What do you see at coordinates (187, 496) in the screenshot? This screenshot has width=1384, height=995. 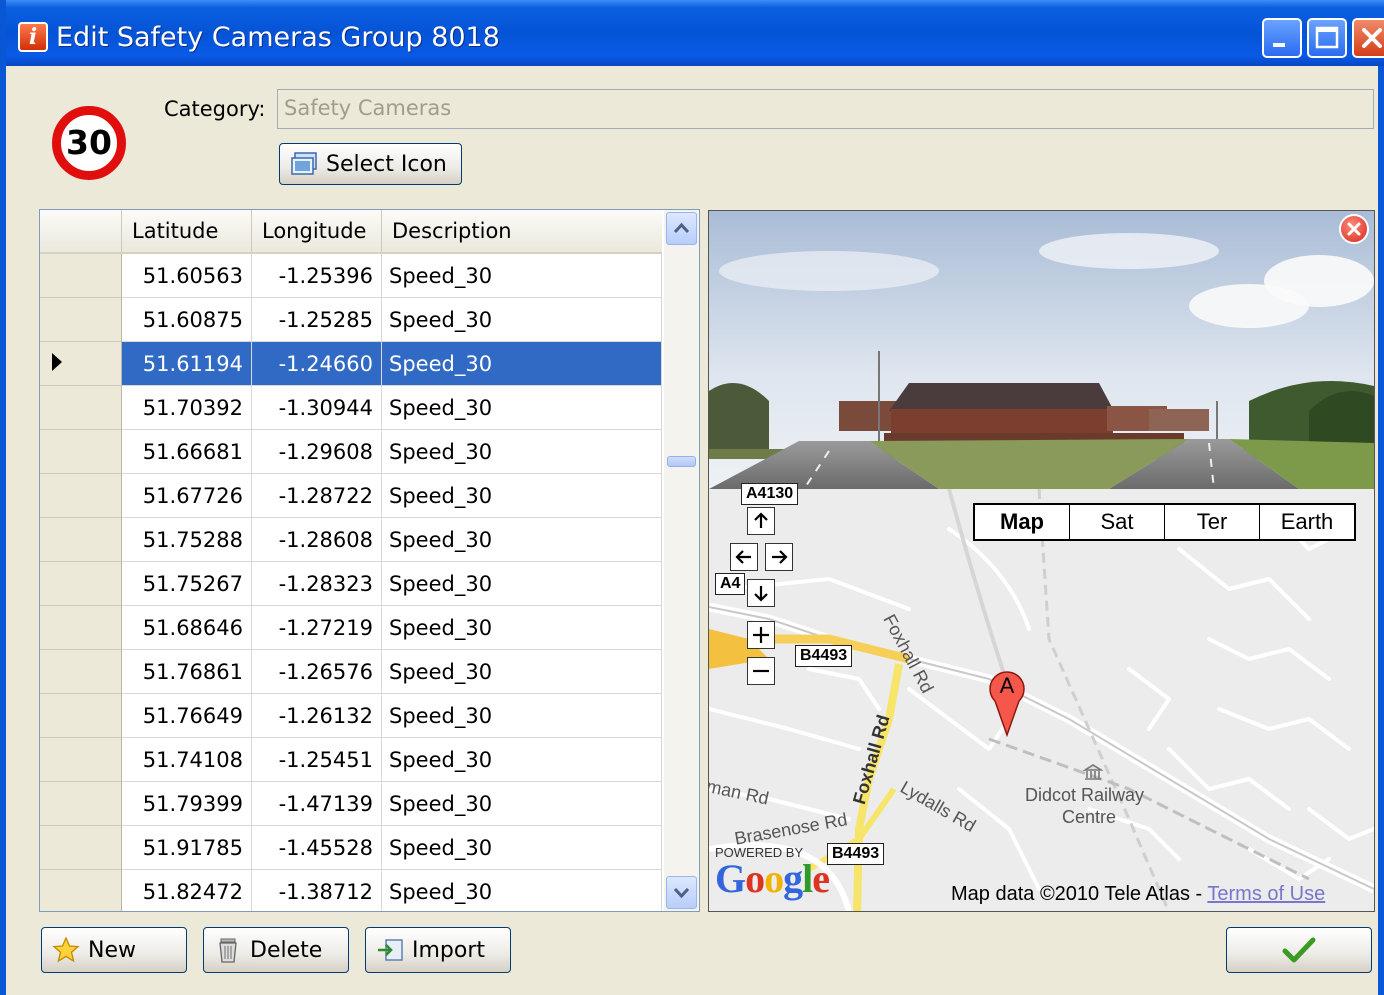 I see `cell-latitude: 51.67726` at bounding box center [187, 496].